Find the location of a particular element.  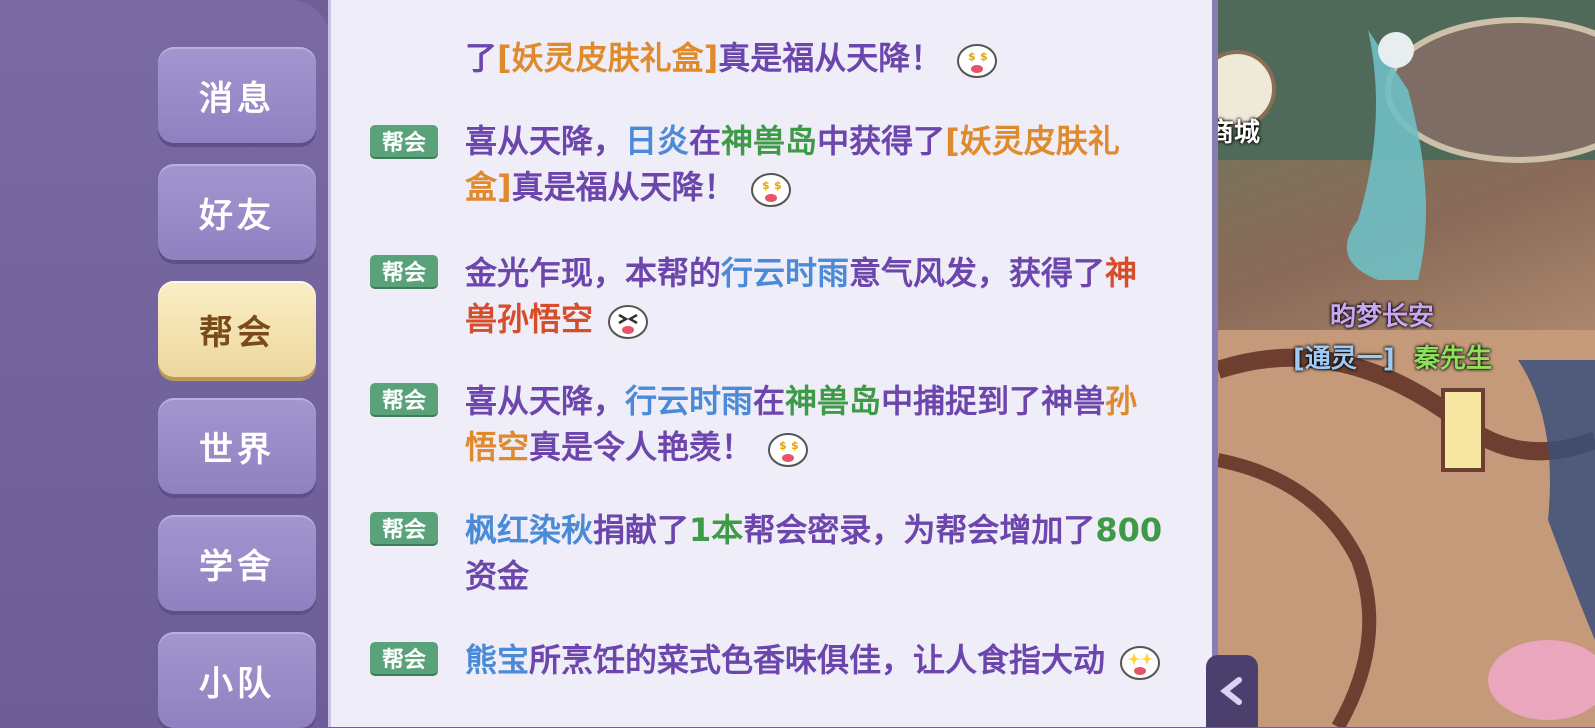

message-text: 枫红染秋捐献了1本帮会密录，为帮会增加了800 资金 is located at coordinates (815, 553).